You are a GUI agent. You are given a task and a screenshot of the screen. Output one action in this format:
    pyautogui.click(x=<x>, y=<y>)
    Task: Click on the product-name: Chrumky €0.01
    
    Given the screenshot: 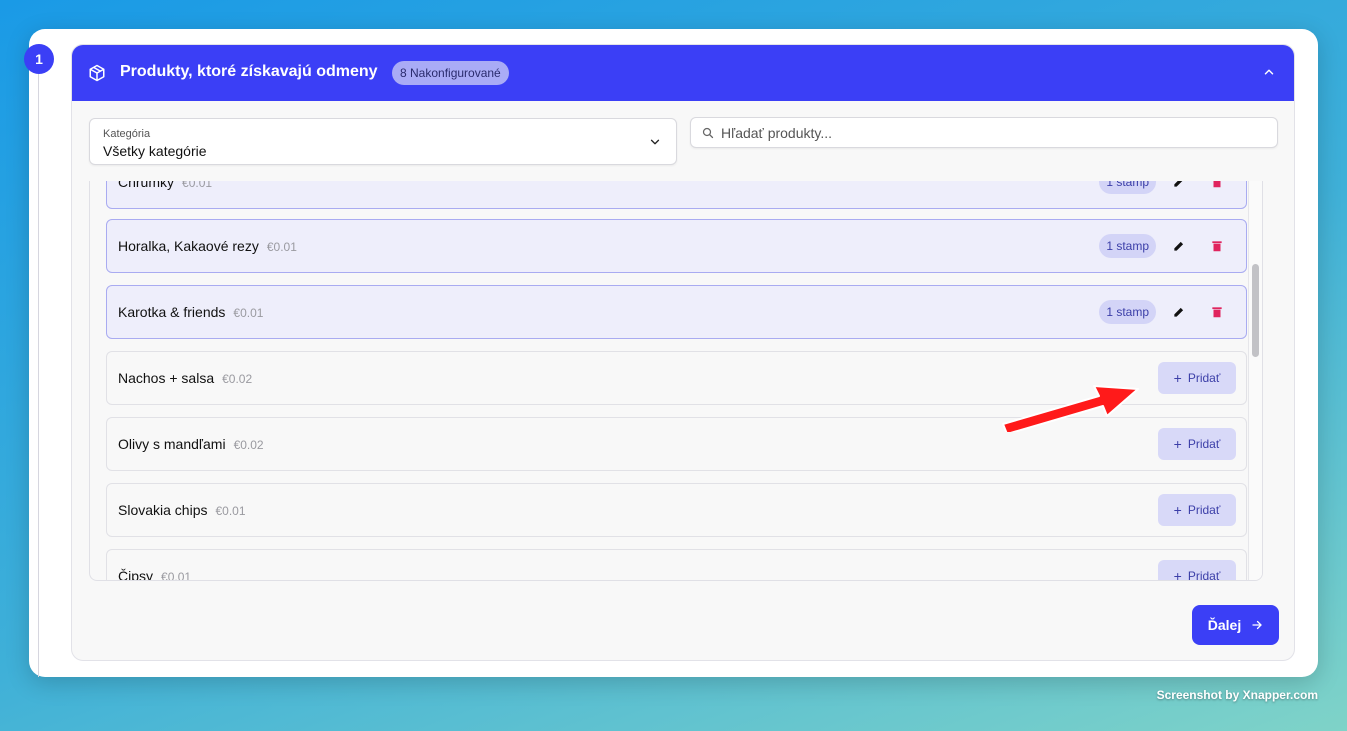 What is the action you would take?
    pyautogui.click(x=165, y=185)
    